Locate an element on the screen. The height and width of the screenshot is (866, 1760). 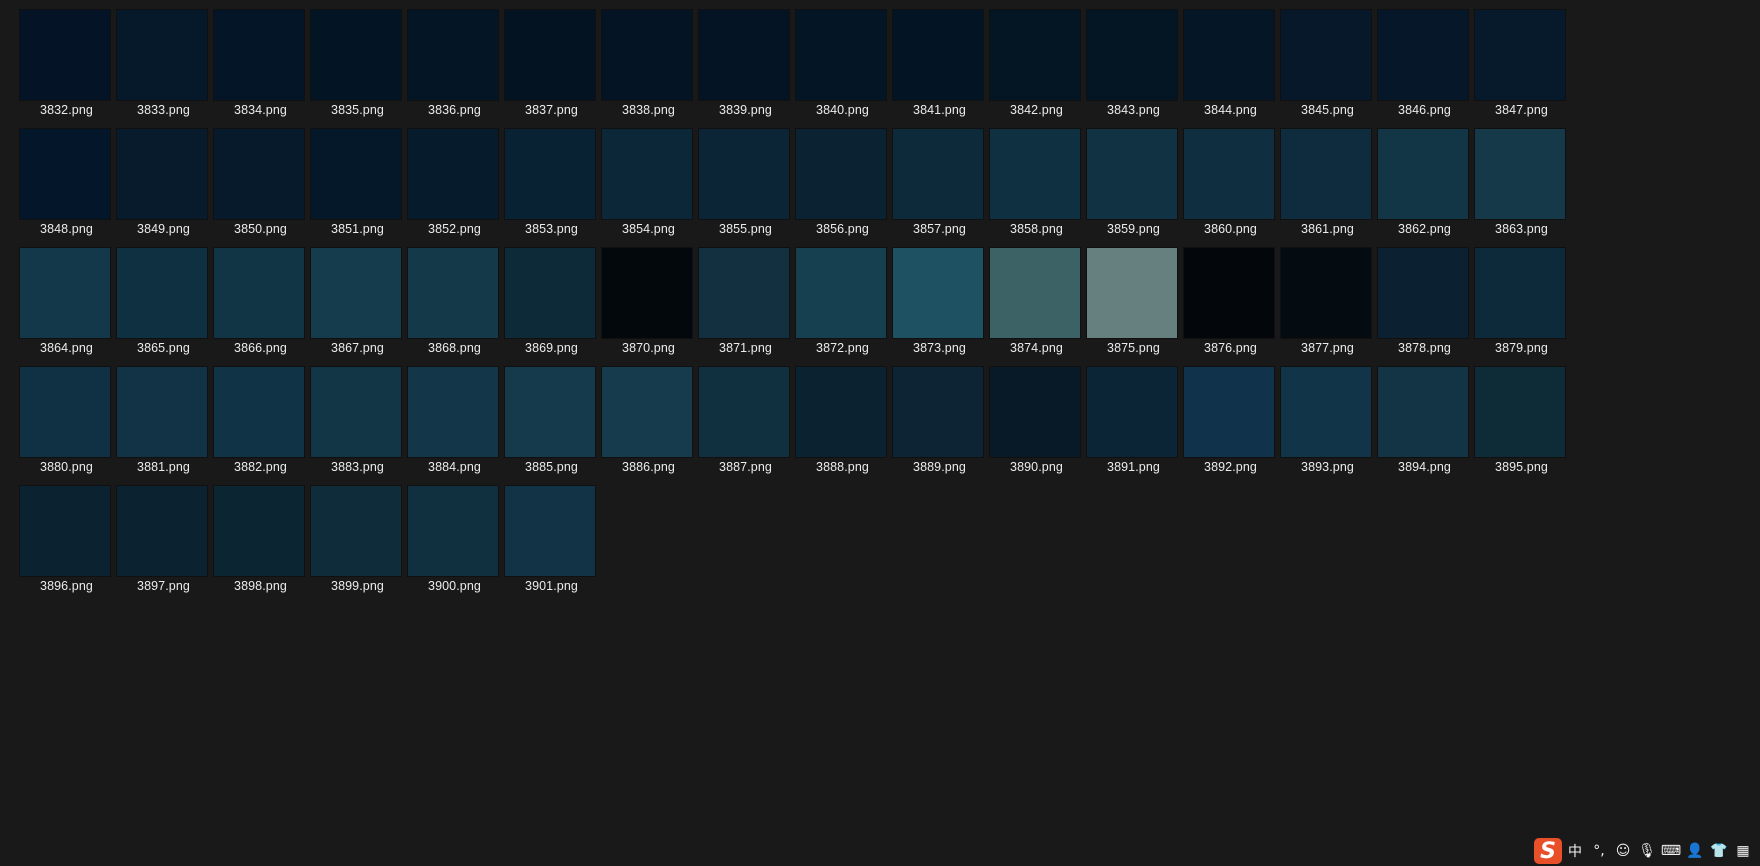
file-item: 3841.png is located at coordinates (939, 68).